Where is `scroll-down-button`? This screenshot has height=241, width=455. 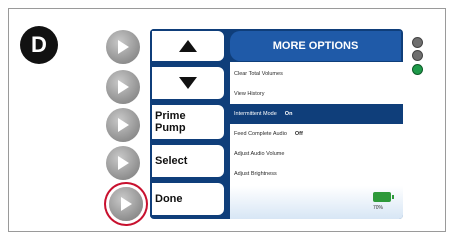
scroll-down-button is located at coordinates (188, 83).